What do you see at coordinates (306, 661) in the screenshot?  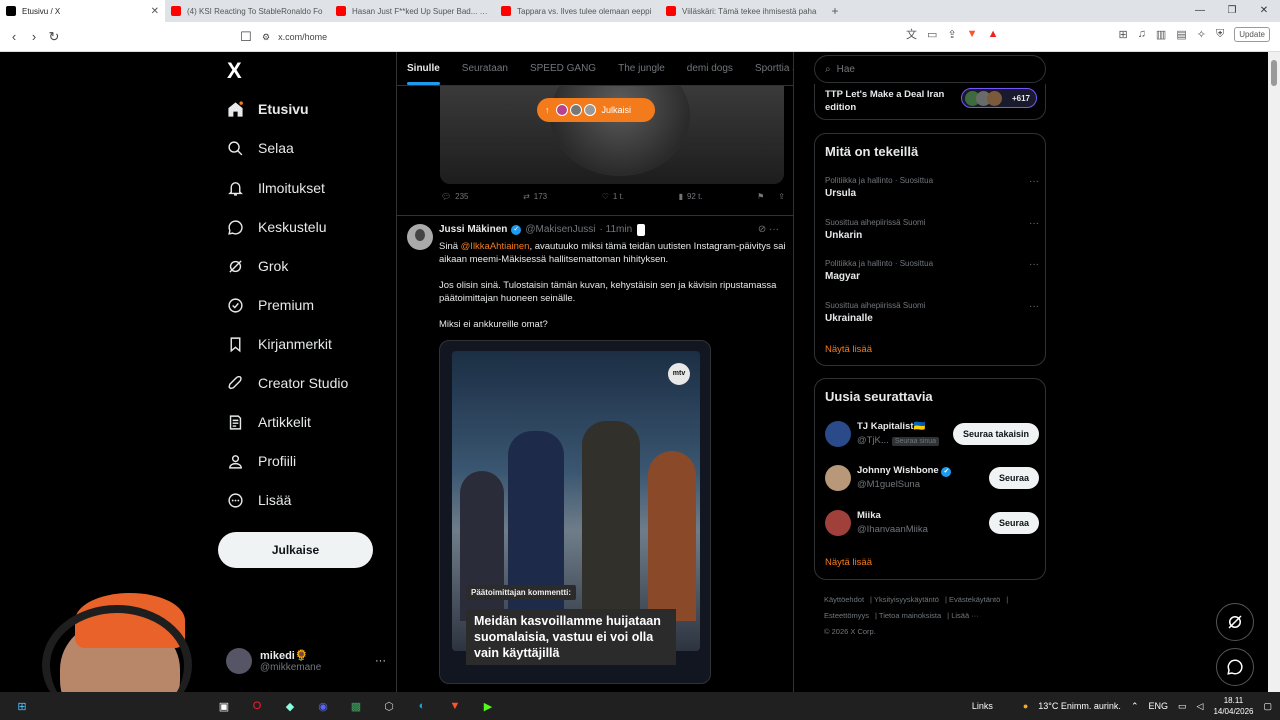 I see `account-switcher: mikedi🌻 @mikkemane ···` at bounding box center [306, 661].